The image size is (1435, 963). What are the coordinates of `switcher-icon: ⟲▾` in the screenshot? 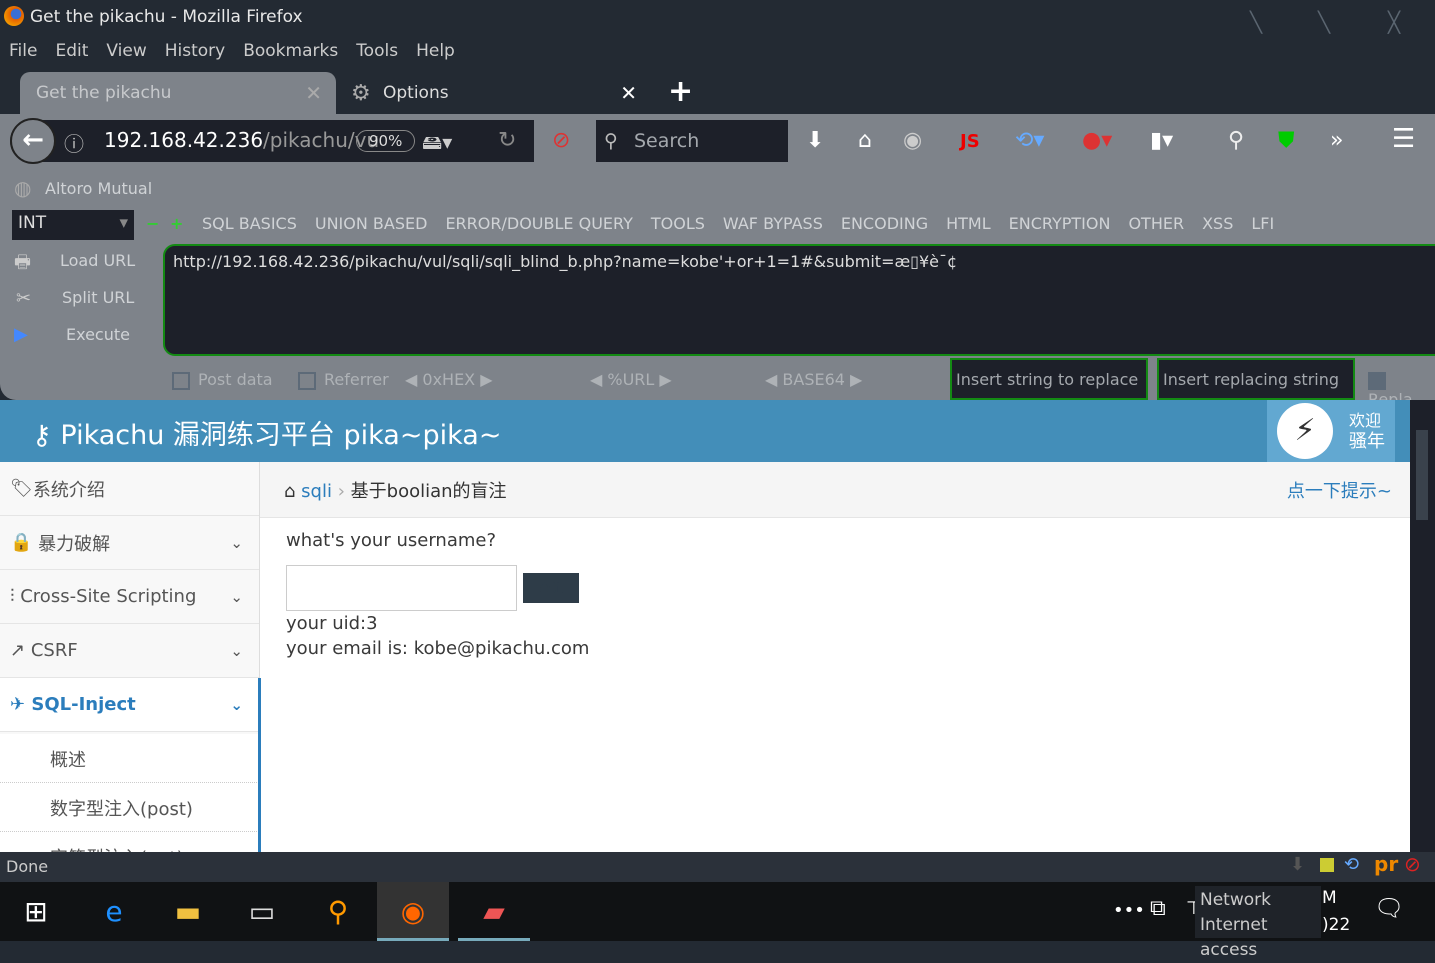 It's located at (1029, 140).